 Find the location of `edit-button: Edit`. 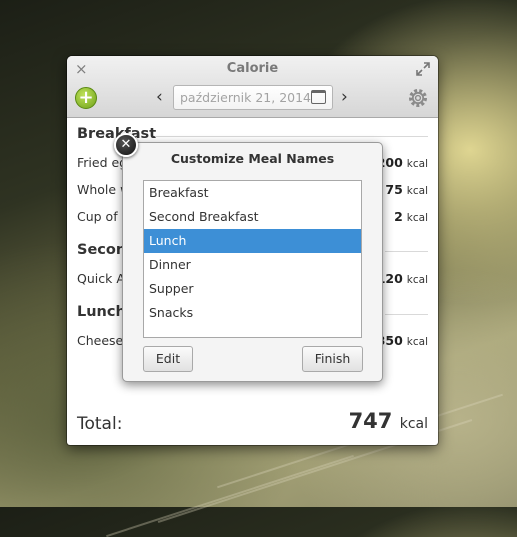

edit-button: Edit is located at coordinates (168, 359).